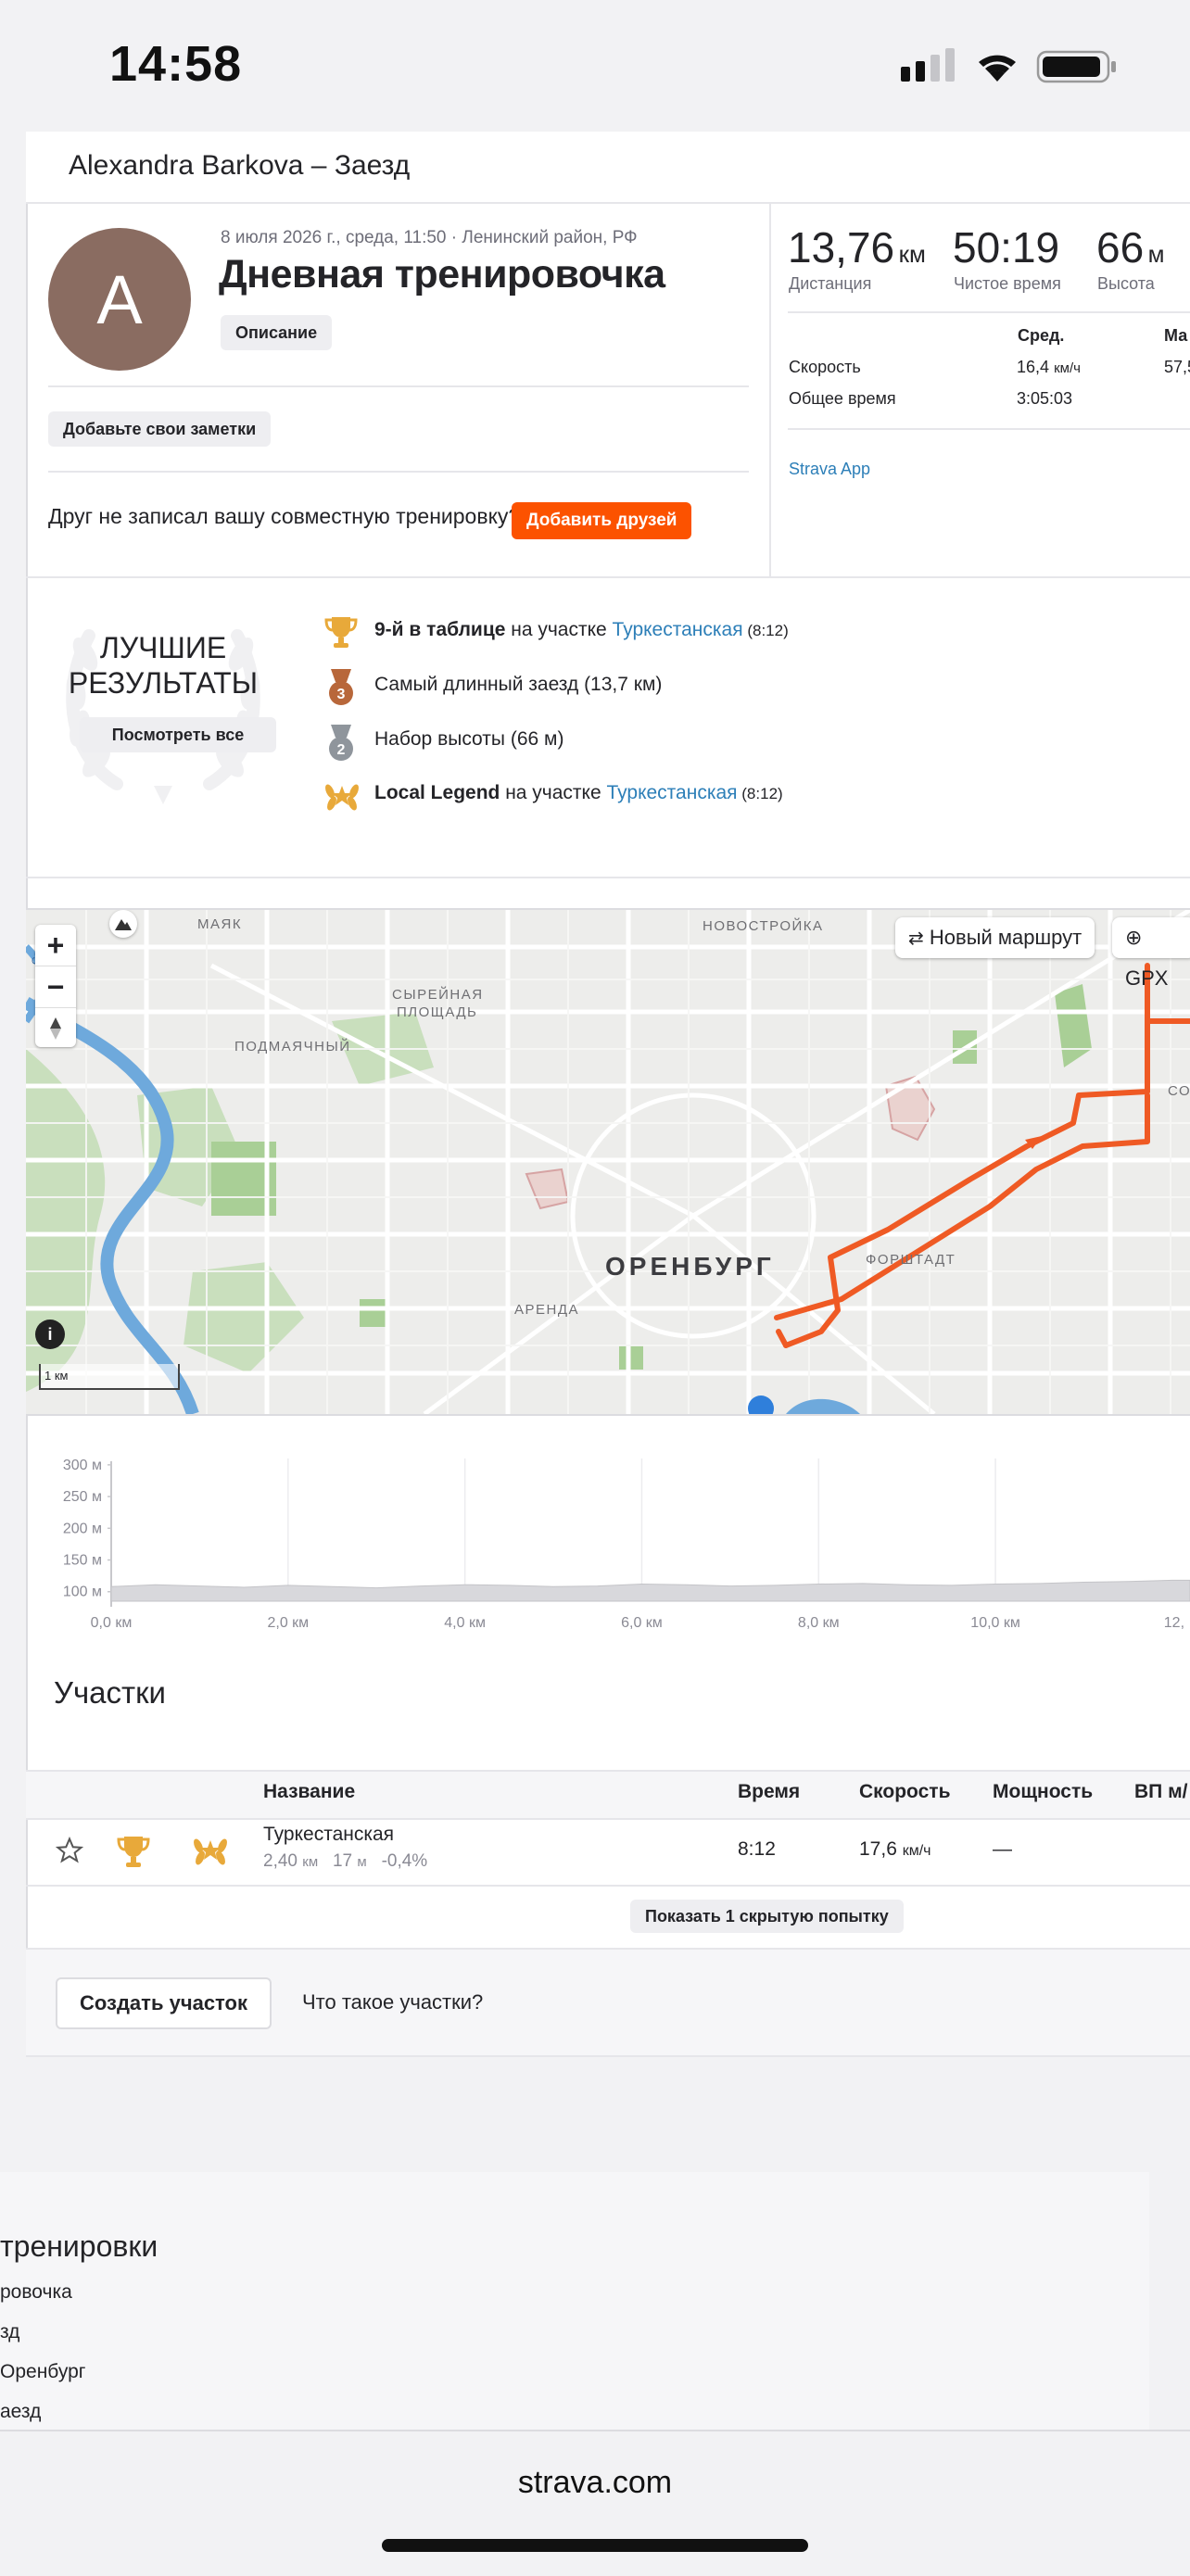 Image resolution: width=1190 pixels, height=2576 pixels. I want to click on stat-distance-value: 13,76, so click(841, 247).